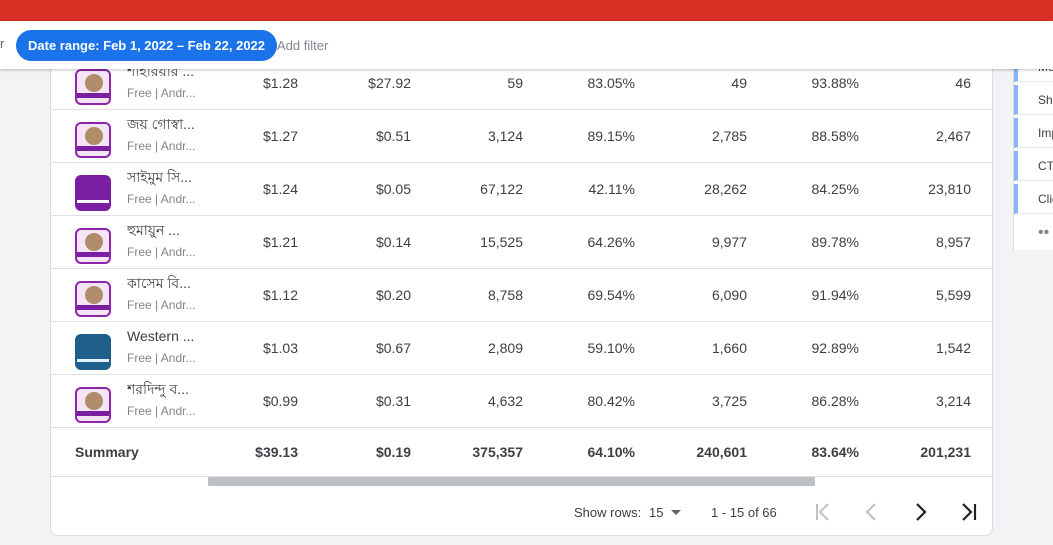 The image size is (1053, 545). I want to click on more-icon: ••, so click(1033, 233).